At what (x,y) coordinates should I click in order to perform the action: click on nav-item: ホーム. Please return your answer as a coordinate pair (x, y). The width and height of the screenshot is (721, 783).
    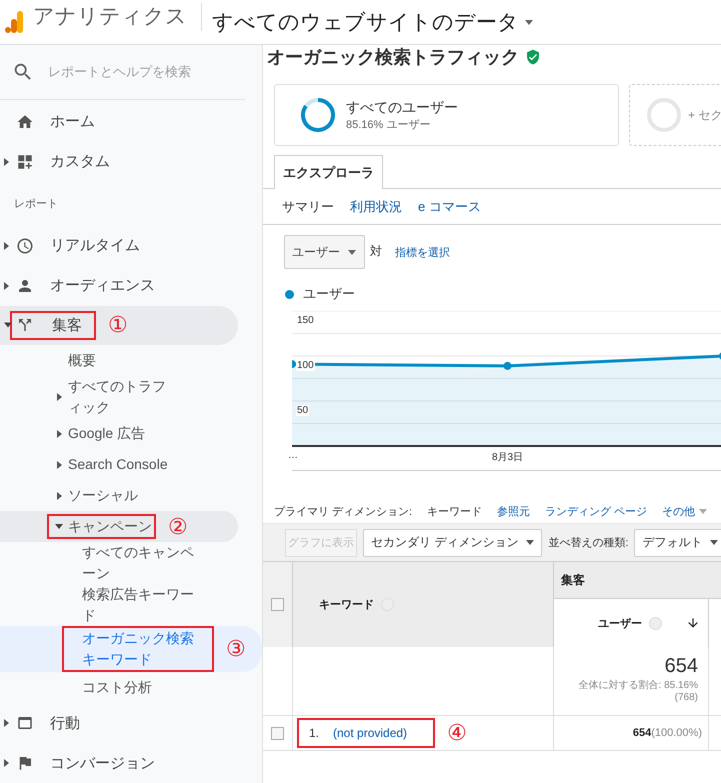
    Looking at the image, I should click on (131, 122).